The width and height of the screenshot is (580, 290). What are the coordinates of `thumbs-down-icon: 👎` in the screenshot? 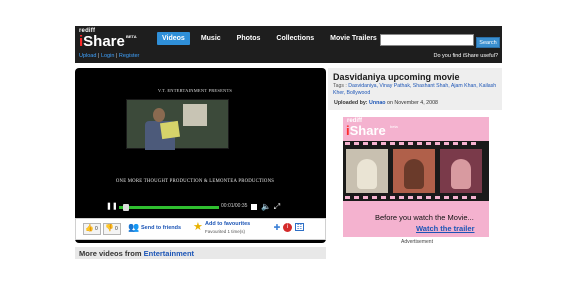 It's located at (109, 228).